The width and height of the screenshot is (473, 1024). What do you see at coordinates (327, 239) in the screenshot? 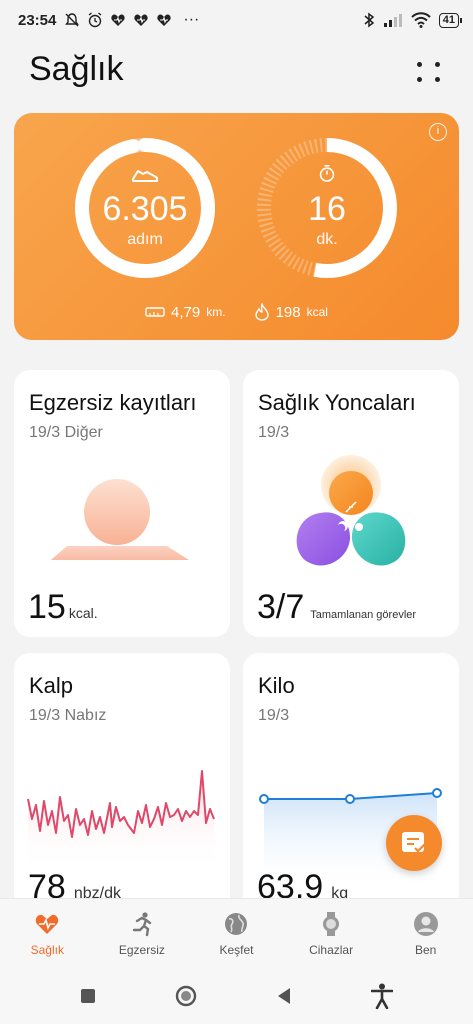
I see `time-unit: dk.` at bounding box center [327, 239].